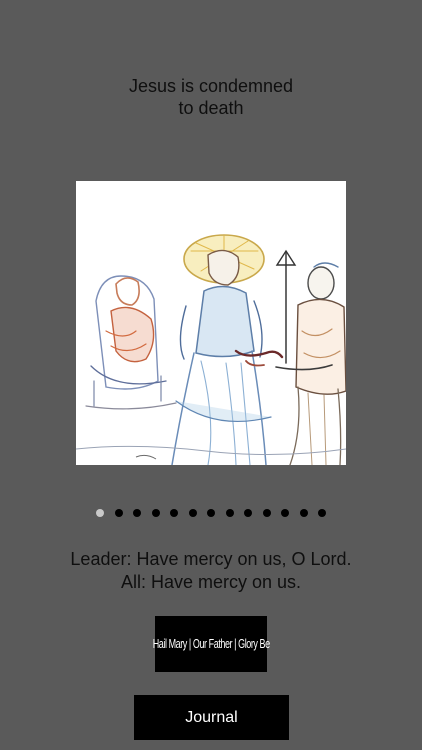  What do you see at coordinates (100, 513) in the screenshot?
I see `page-dot-active` at bounding box center [100, 513].